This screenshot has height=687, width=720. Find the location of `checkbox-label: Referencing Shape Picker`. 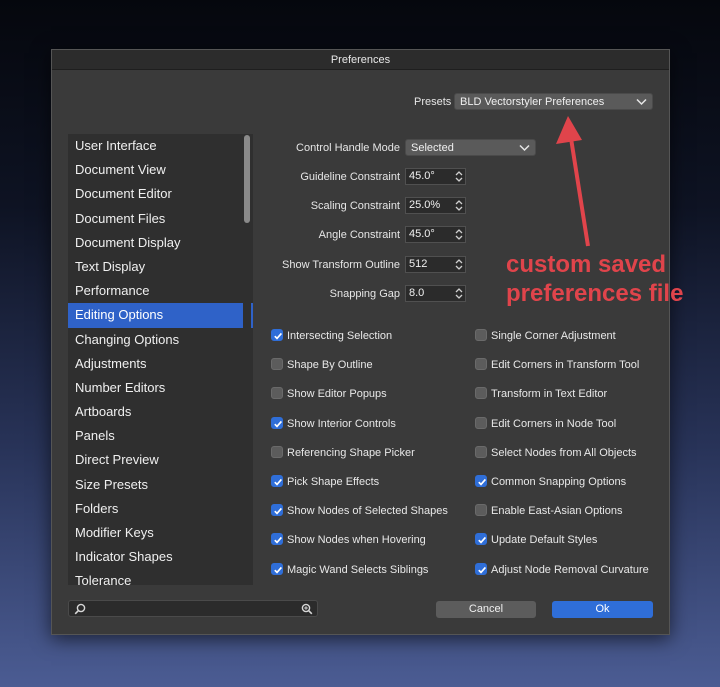

checkbox-label: Referencing Shape Picker is located at coordinates (351, 452).